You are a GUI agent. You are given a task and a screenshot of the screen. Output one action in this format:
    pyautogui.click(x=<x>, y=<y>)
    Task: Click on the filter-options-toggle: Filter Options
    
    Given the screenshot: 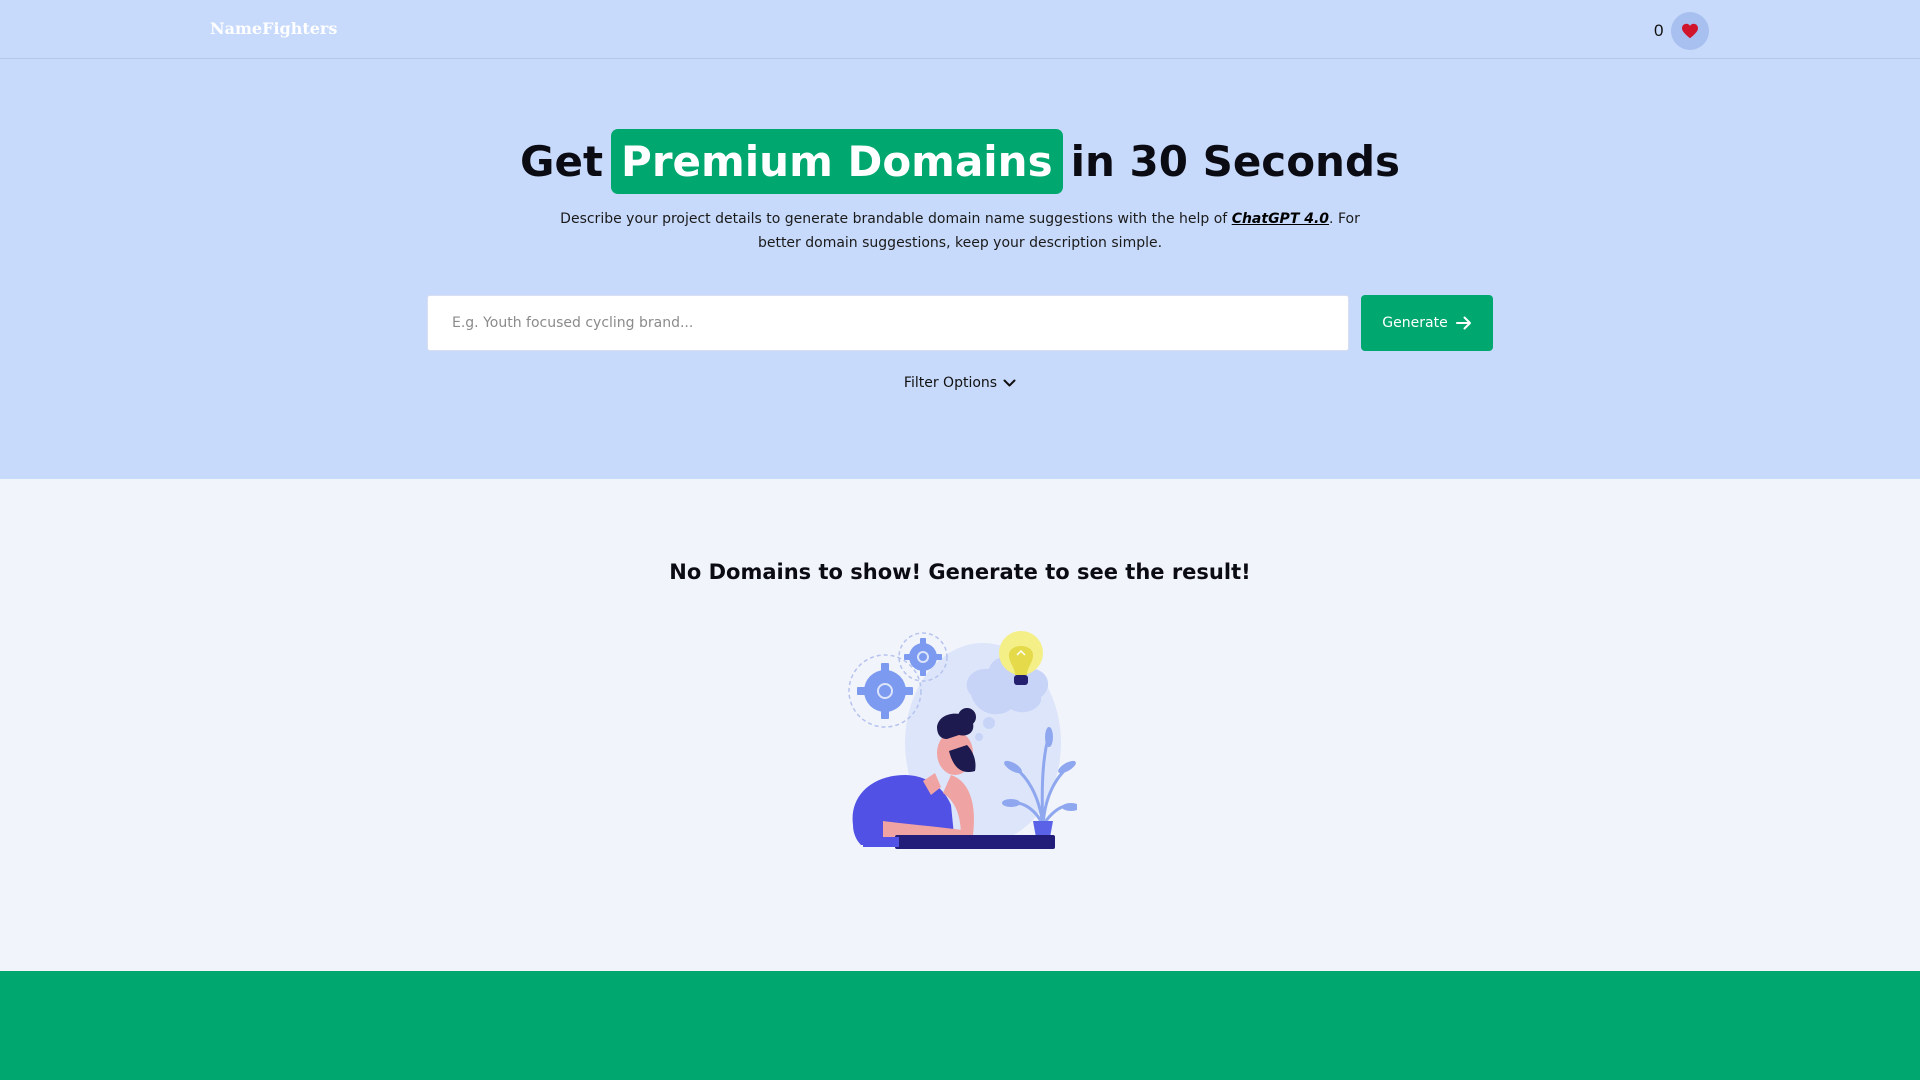 What is the action you would take?
    pyautogui.click(x=960, y=383)
    